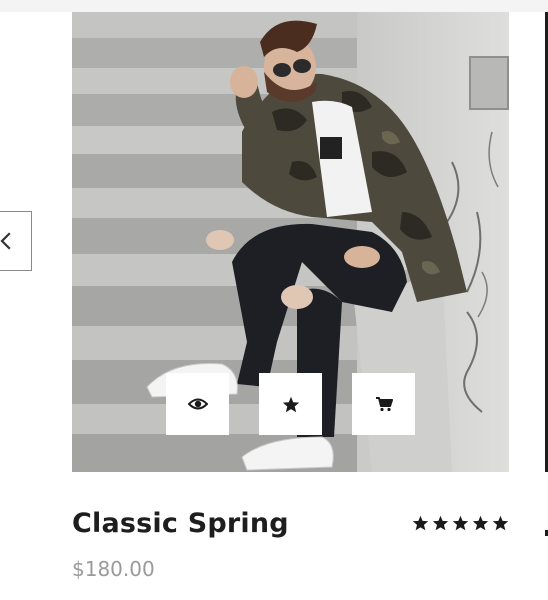 The width and height of the screenshot is (548, 600). I want to click on star-icon, so click(290, 404).